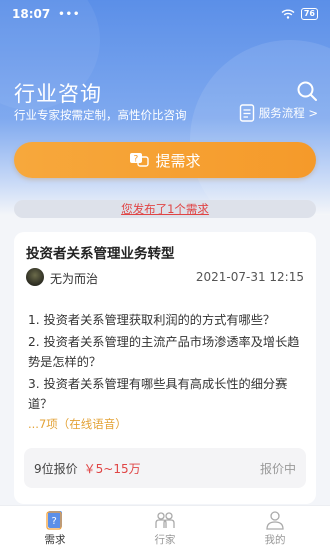 The image size is (330, 550). What do you see at coordinates (158, 394) in the screenshot?
I see `list-item: 3. 投资者关系管理有哪些具有高成长性的细分赛道？` at bounding box center [158, 394].